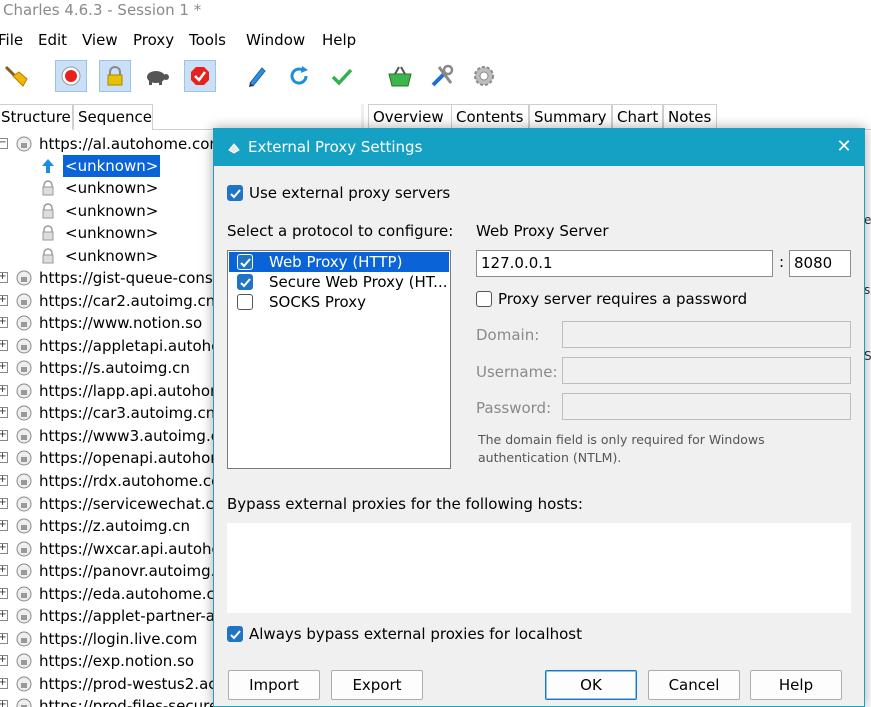 The height and width of the screenshot is (707, 871). What do you see at coordinates (339, 302) in the screenshot?
I see `protocol-item-socks: SOCKS Proxy` at bounding box center [339, 302].